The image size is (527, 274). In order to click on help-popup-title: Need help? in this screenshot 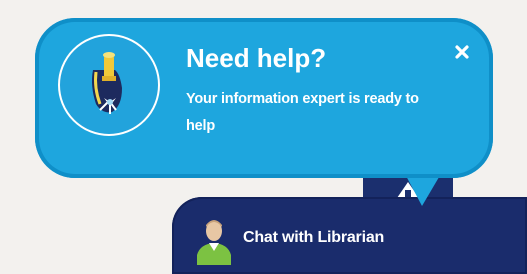, I will do `click(256, 58)`.